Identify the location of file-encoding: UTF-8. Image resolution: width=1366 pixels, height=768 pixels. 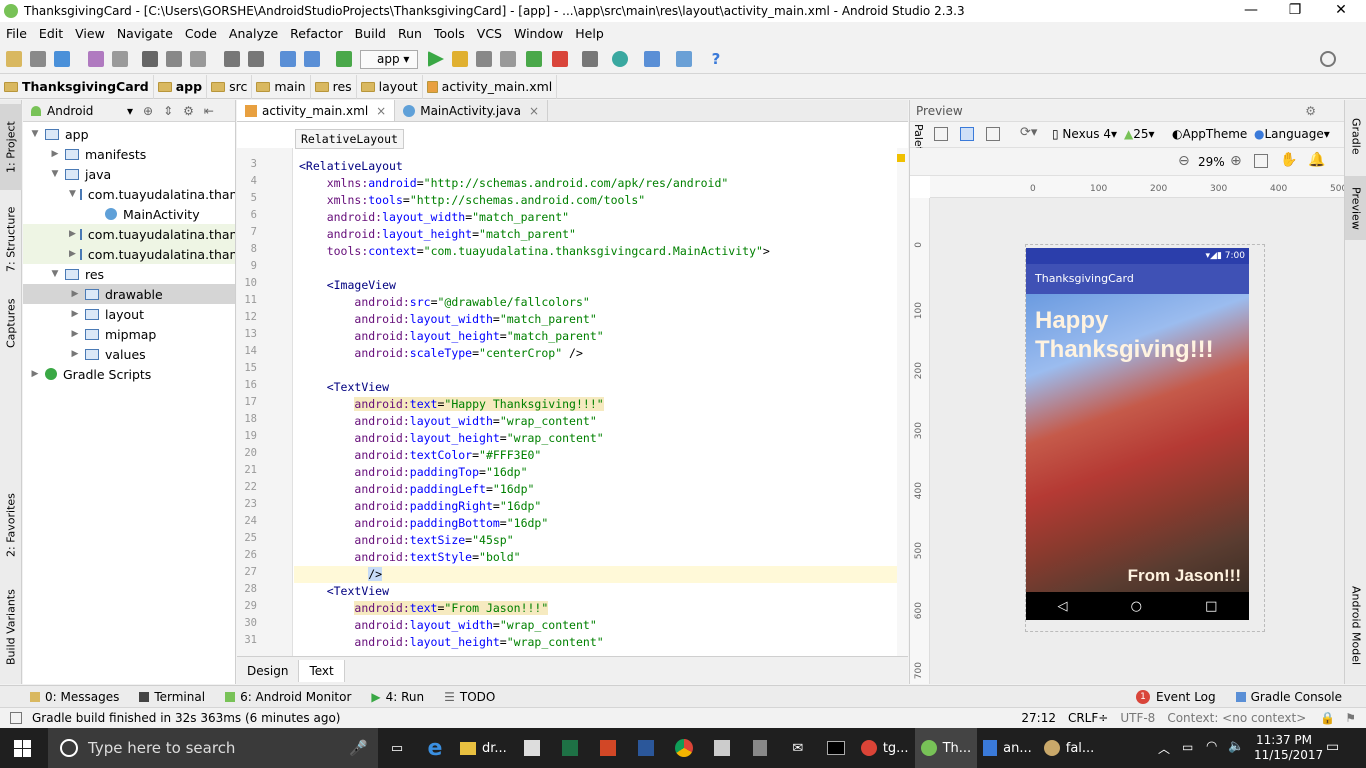
(1137, 718).